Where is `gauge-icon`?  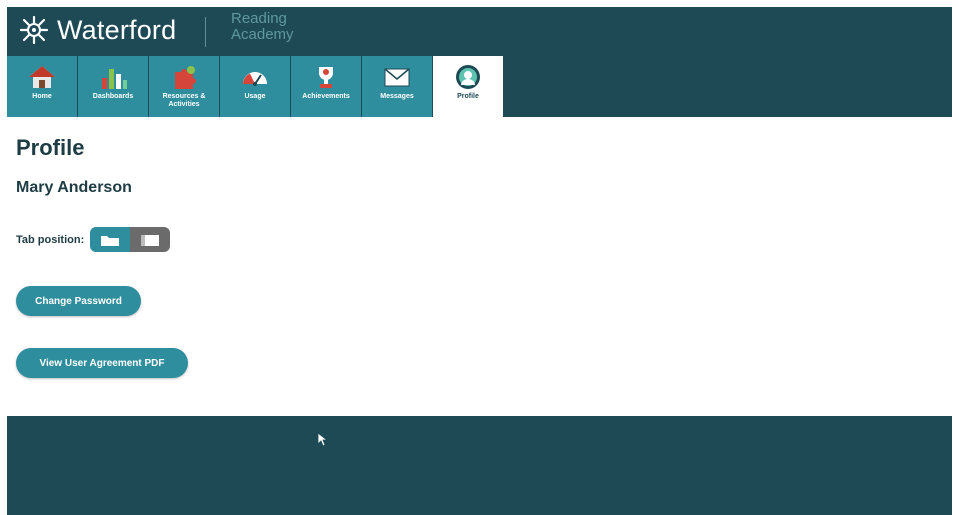
gauge-icon is located at coordinates (255, 79).